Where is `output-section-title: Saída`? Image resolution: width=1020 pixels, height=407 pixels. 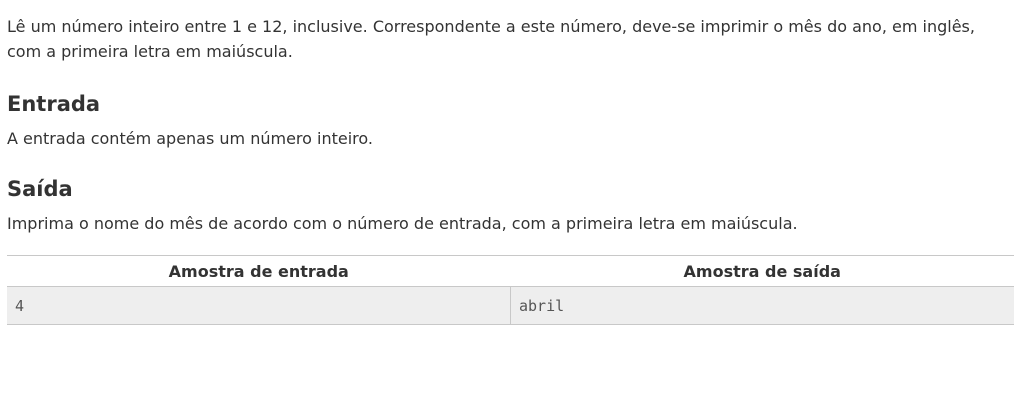 output-section-title: Saída is located at coordinates (40, 189).